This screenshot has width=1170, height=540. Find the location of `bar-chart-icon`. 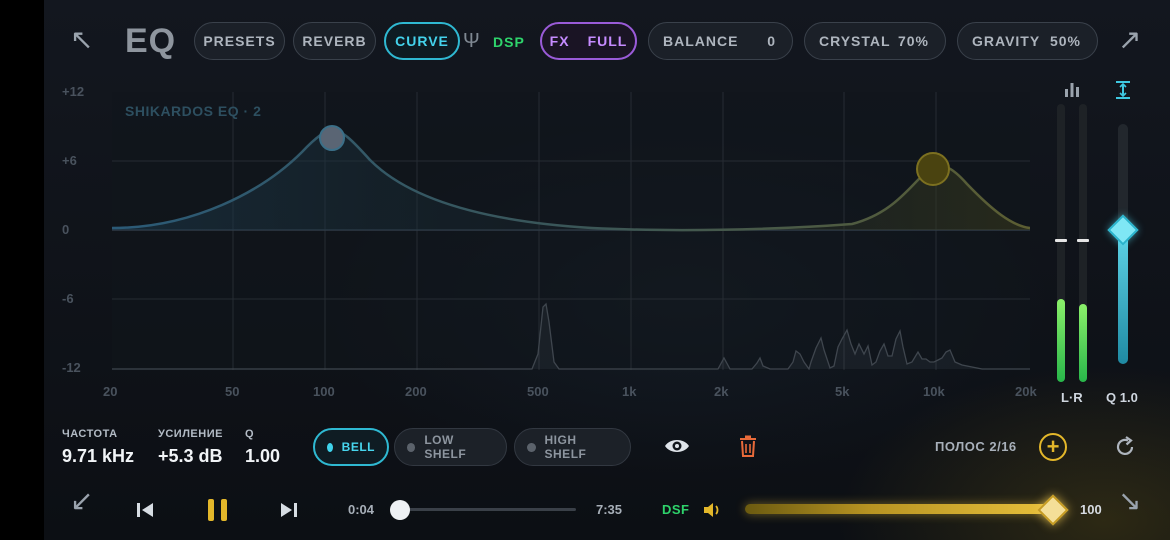

bar-chart-icon is located at coordinates (1072, 89).